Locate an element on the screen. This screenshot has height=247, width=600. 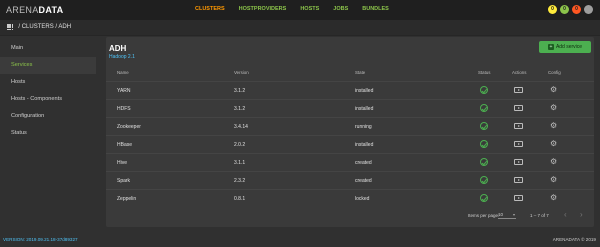
service-name: HBase is located at coordinates (125, 145).